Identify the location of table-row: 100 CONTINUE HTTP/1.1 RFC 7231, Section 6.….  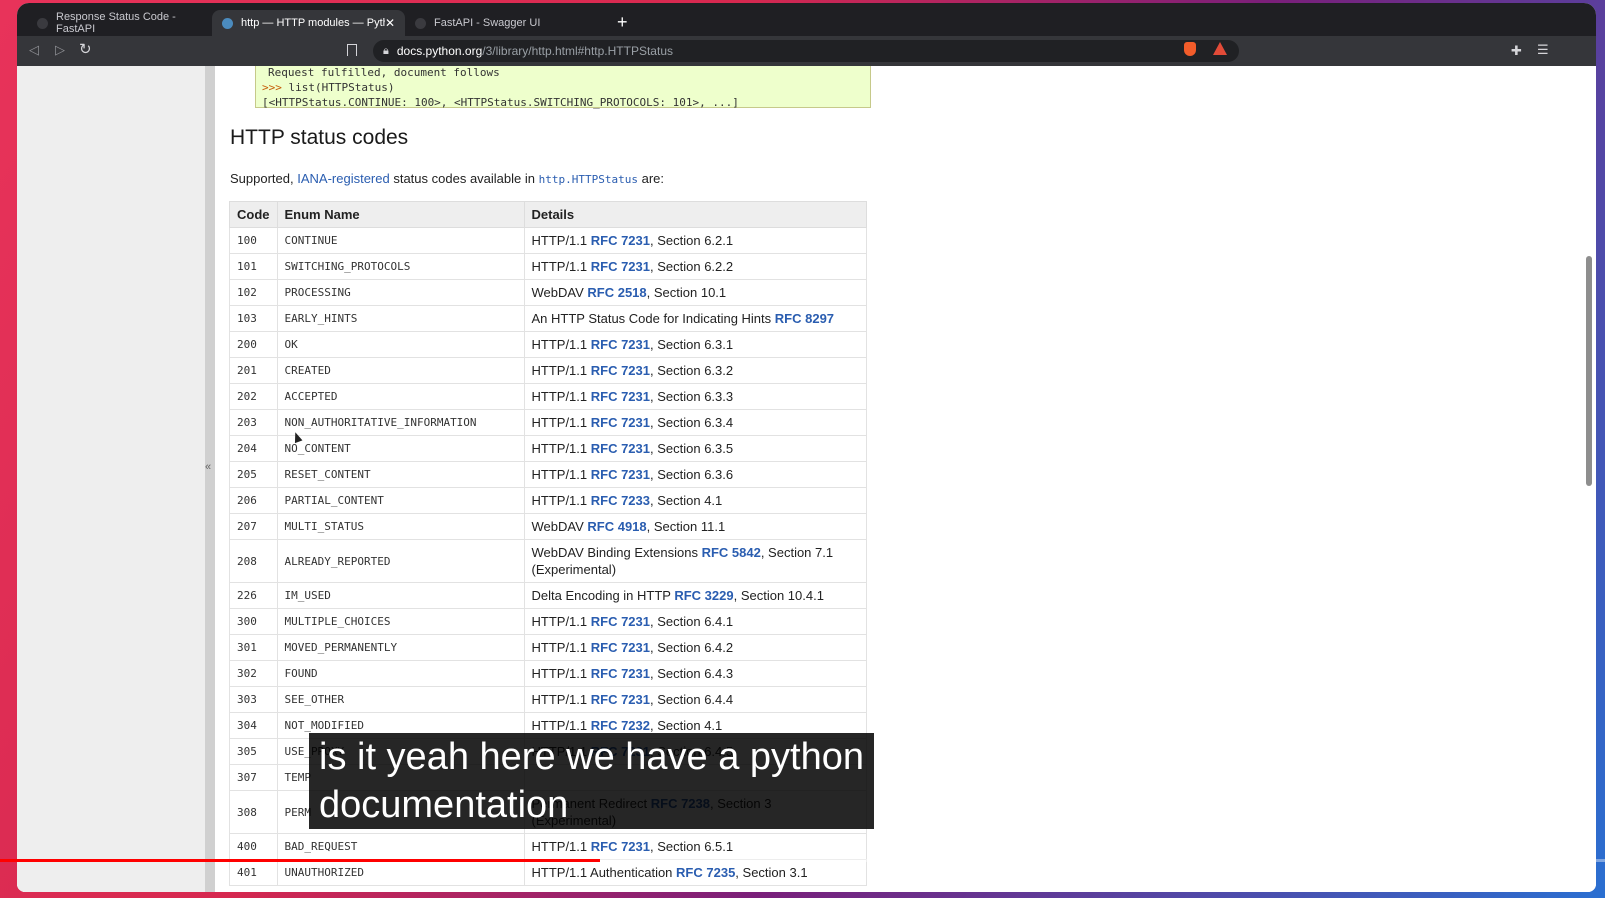
(548, 240).